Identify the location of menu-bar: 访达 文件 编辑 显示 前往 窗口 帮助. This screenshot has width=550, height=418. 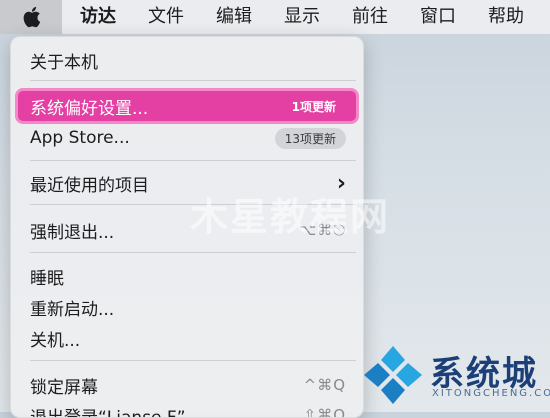
(275, 17).